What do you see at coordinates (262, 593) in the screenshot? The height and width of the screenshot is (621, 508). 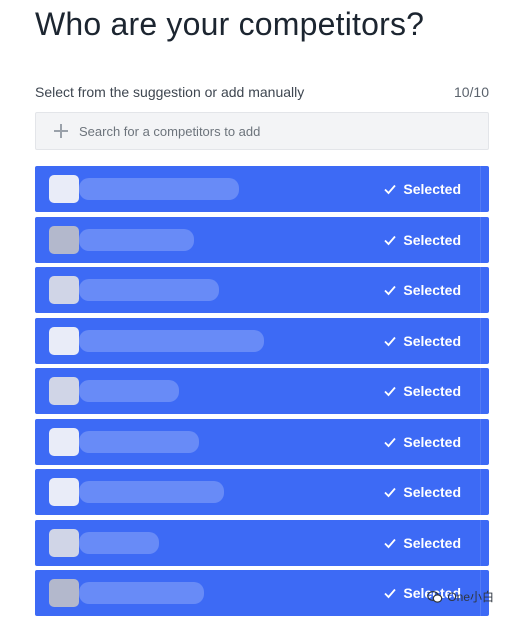 I see `competitor-row-9: Selected` at bounding box center [262, 593].